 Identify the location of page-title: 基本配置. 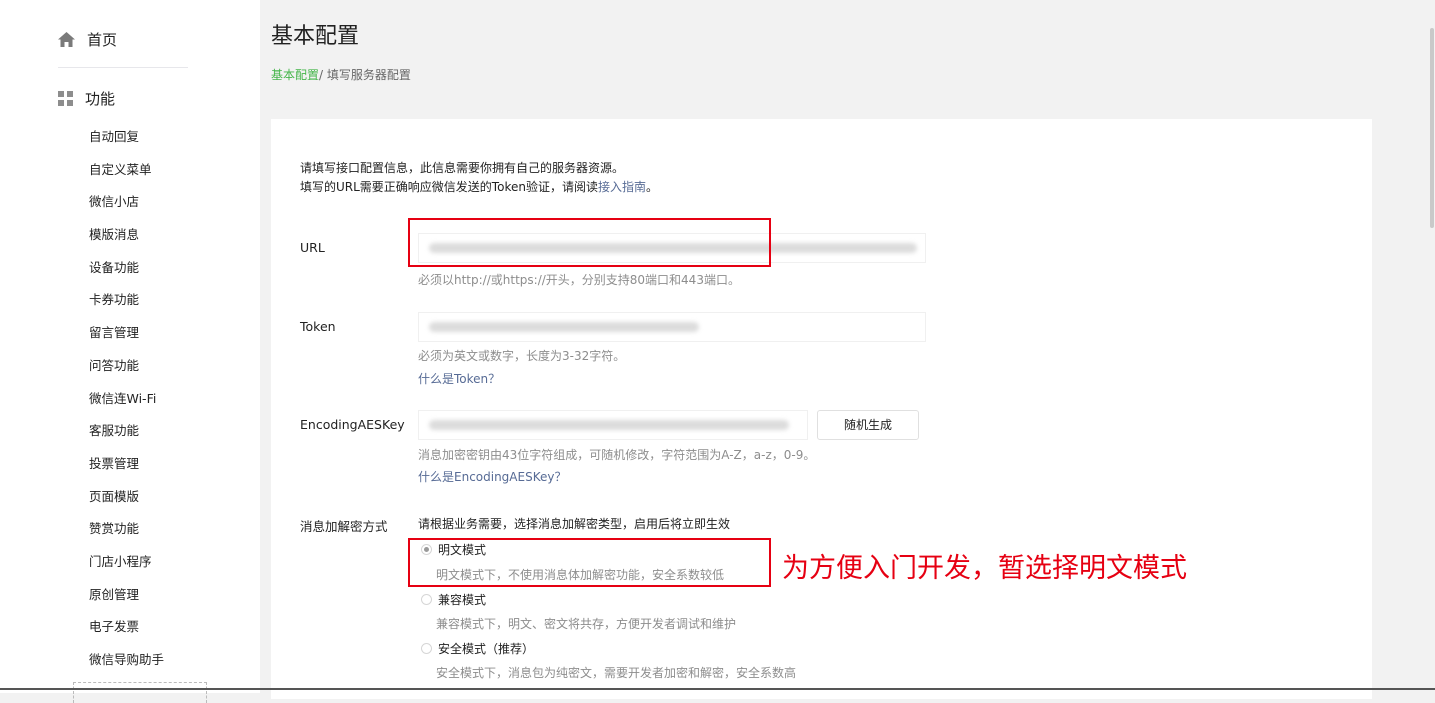
(315, 36).